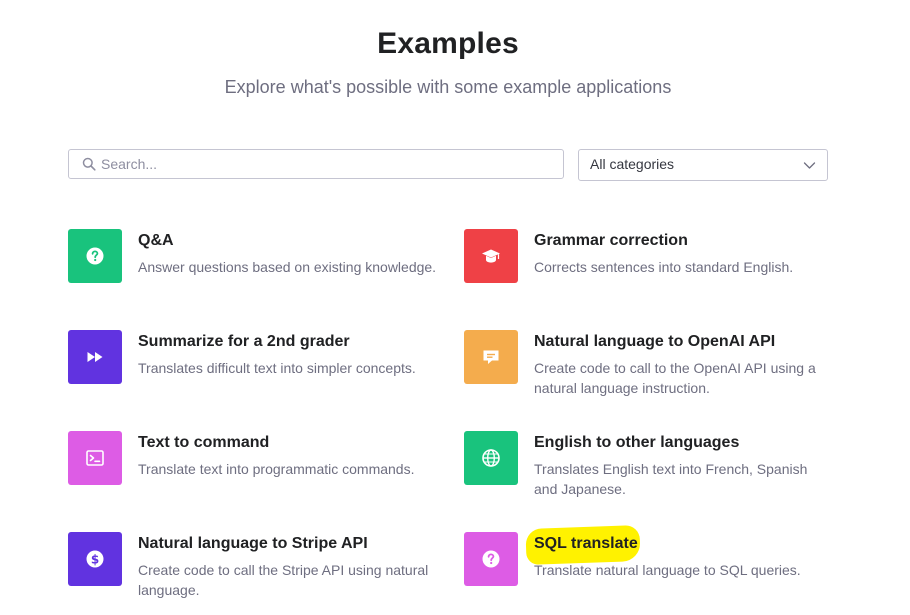  What do you see at coordinates (253, 543) in the screenshot?
I see `example-title: Natural language to Stripe API` at bounding box center [253, 543].